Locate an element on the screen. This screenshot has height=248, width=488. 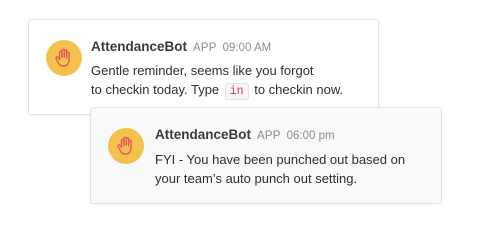
message-header: AttendanceBot APP 09:00 AM is located at coordinates (181, 47).